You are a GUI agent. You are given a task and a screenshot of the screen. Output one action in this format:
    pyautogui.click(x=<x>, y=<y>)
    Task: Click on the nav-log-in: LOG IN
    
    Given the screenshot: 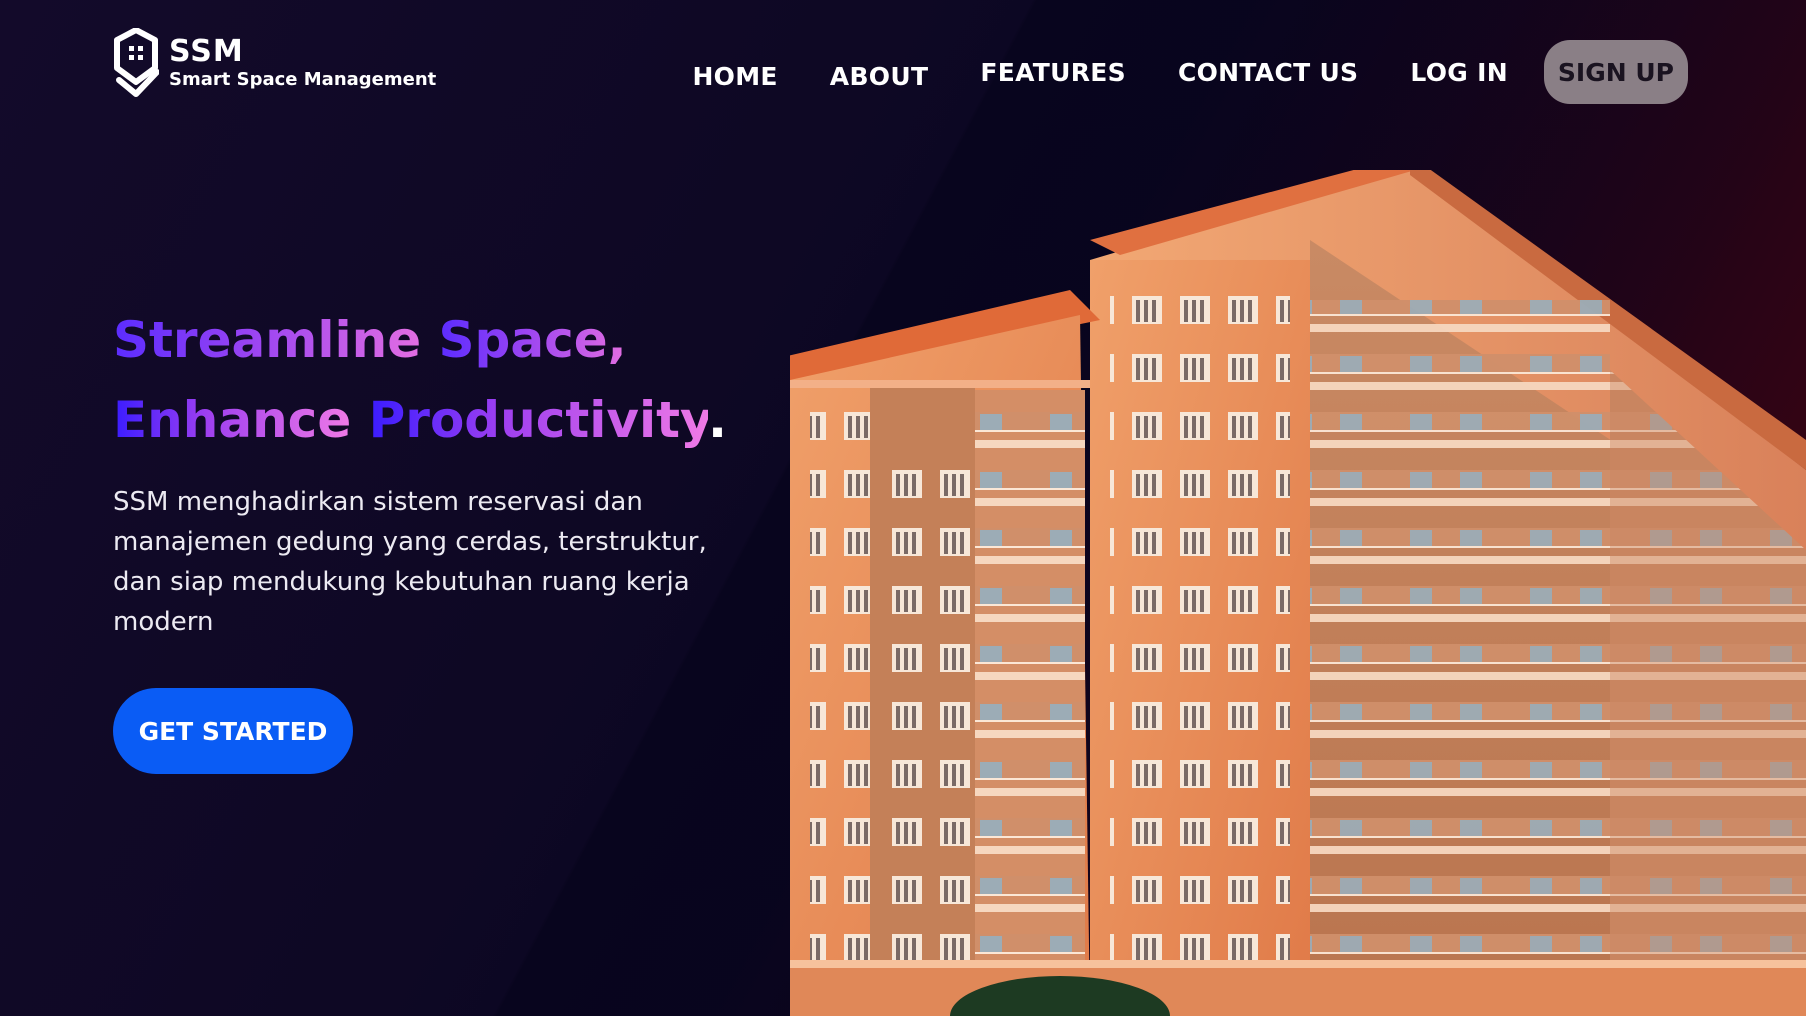 What is the action you would take?
    pyautogui.click(x=1459, y=72)
    